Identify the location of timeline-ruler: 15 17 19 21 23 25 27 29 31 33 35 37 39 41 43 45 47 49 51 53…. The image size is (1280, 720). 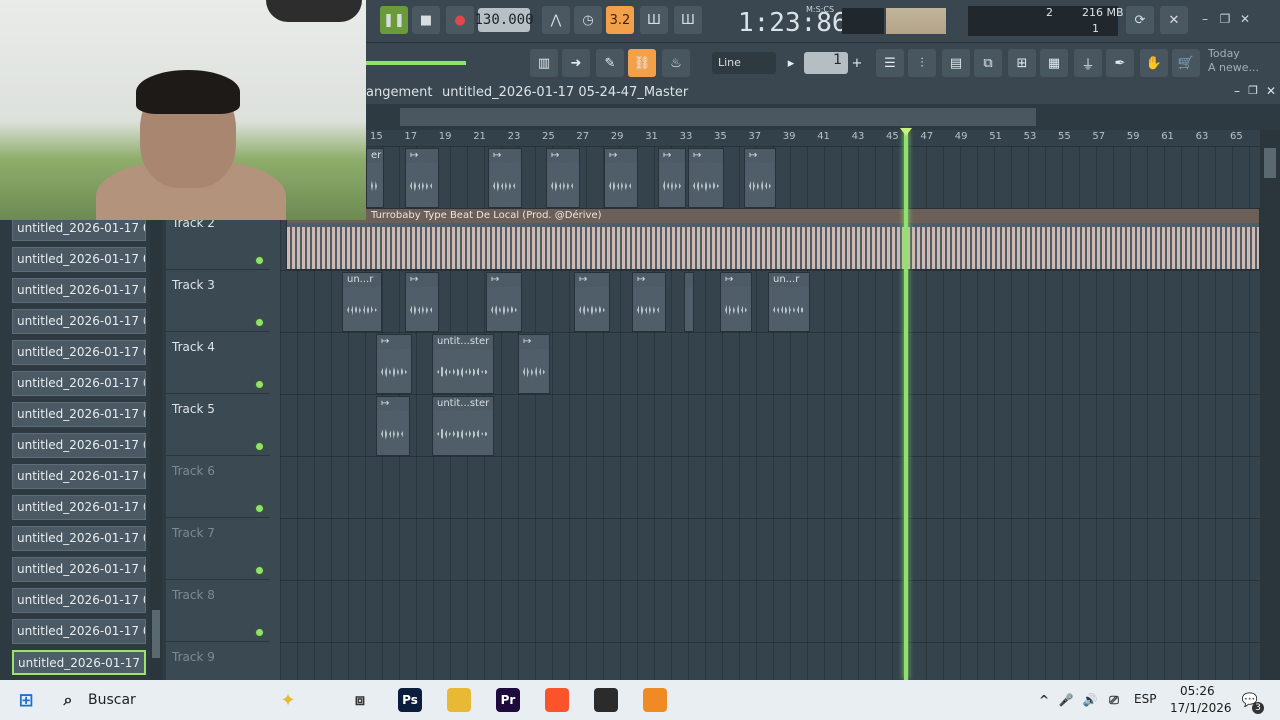
(813, 138).